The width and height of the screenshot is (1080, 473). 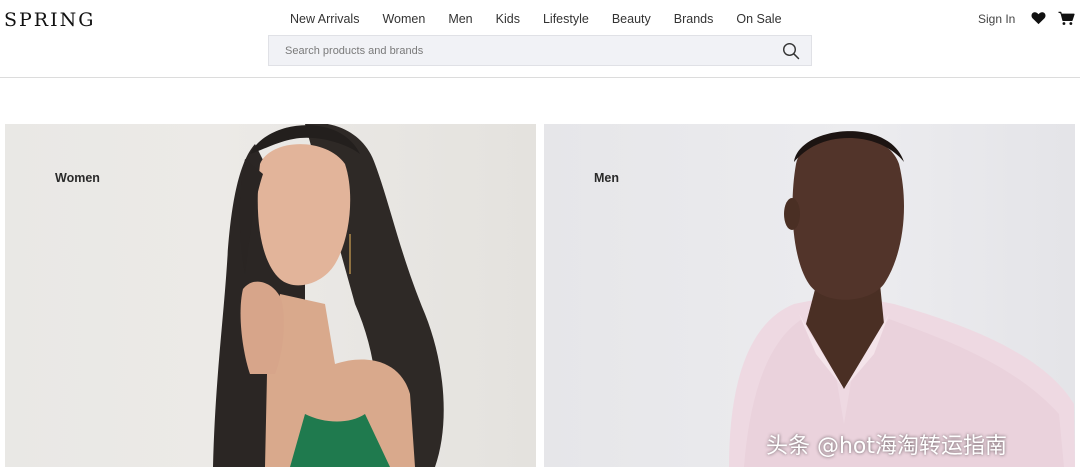 I want to click on search-input, so click(x=514, y=50).